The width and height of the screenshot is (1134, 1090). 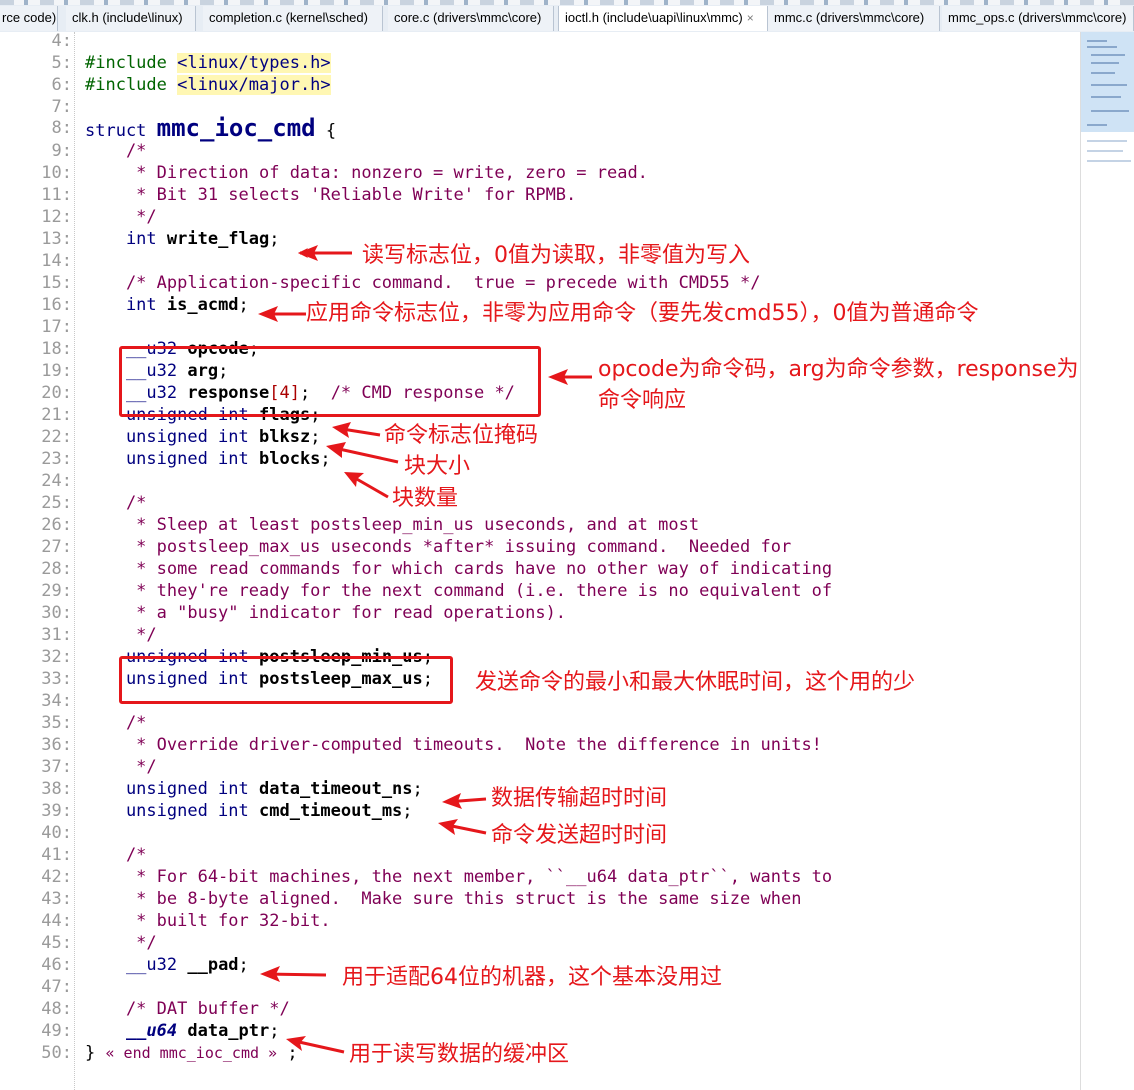 I want to click on line-number: 34:, so click(x=56, y=701).